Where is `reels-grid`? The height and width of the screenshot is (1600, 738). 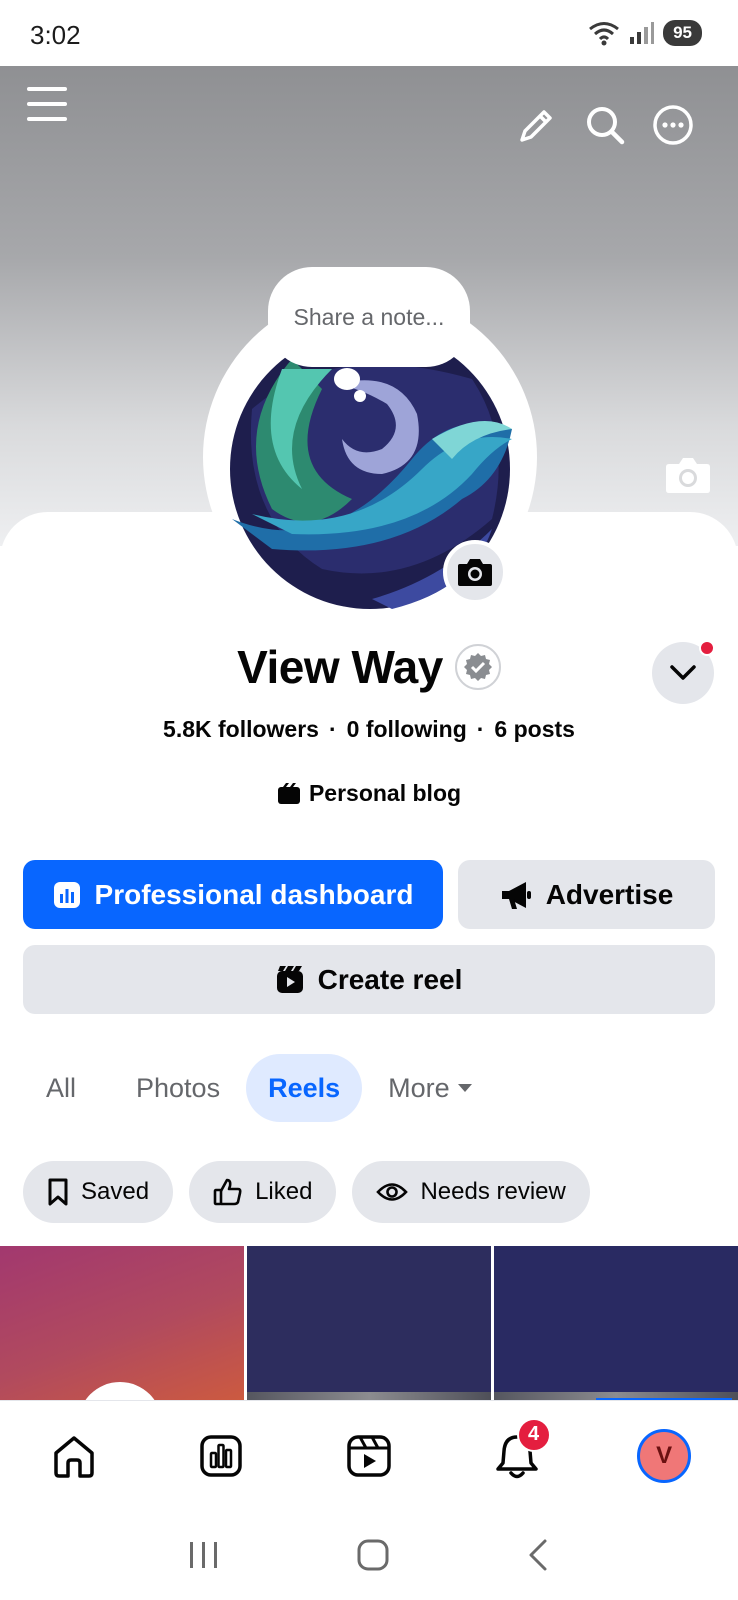
reels-grid is located at coordinates (369, 1323).